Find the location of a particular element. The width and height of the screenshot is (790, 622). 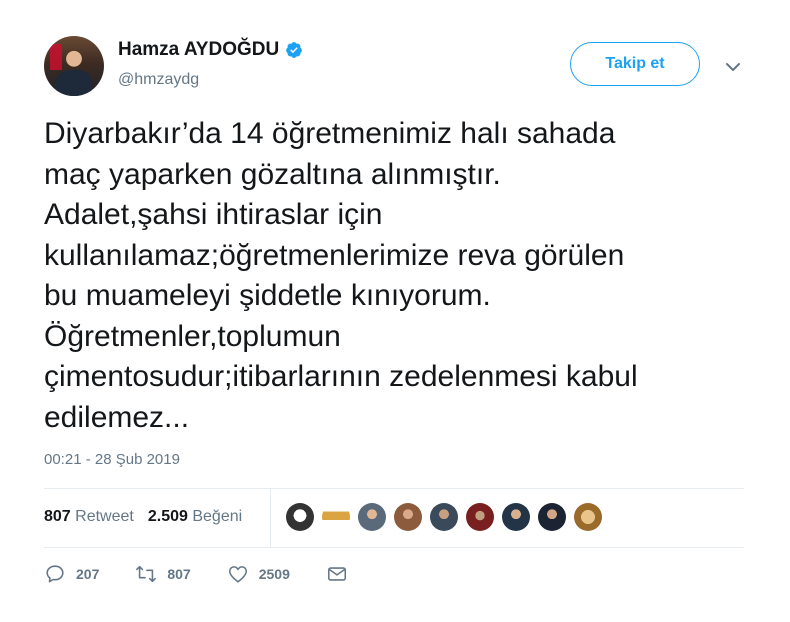

retweet-stat: 807 Retweet is located at coordinates (89, 517).